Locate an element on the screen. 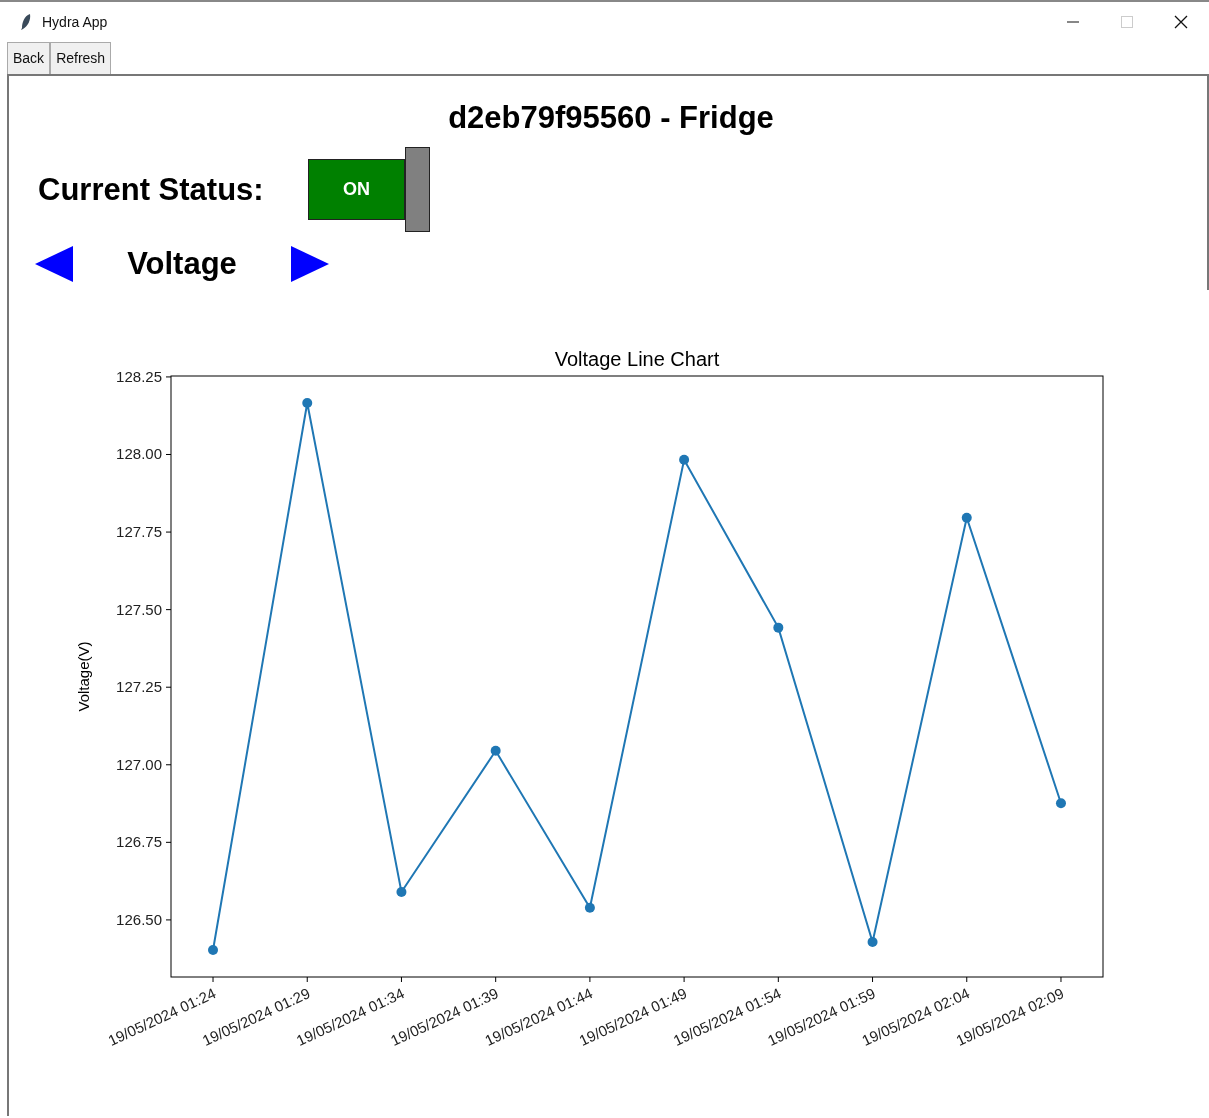 This screenshot has width=1209, height=1118. y-tick-label: 126.50 is located at coordinates (139, 919).